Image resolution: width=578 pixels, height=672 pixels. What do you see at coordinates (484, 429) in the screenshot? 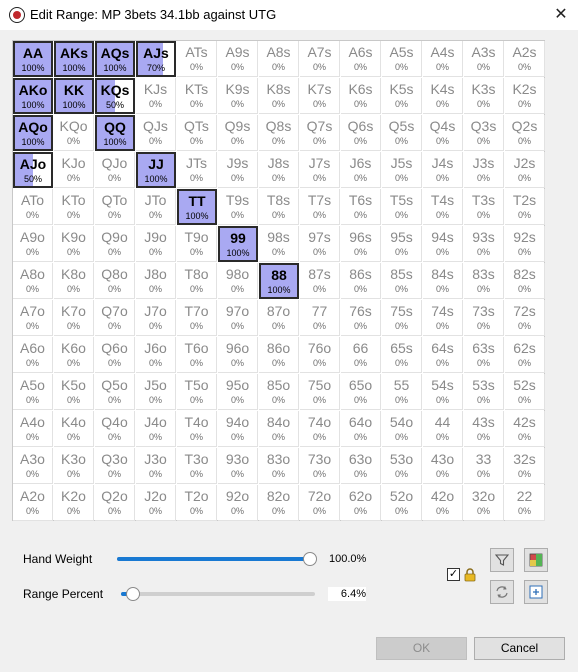
I see `hand-cell: 43s 0%` at bounding box center [484, 429].